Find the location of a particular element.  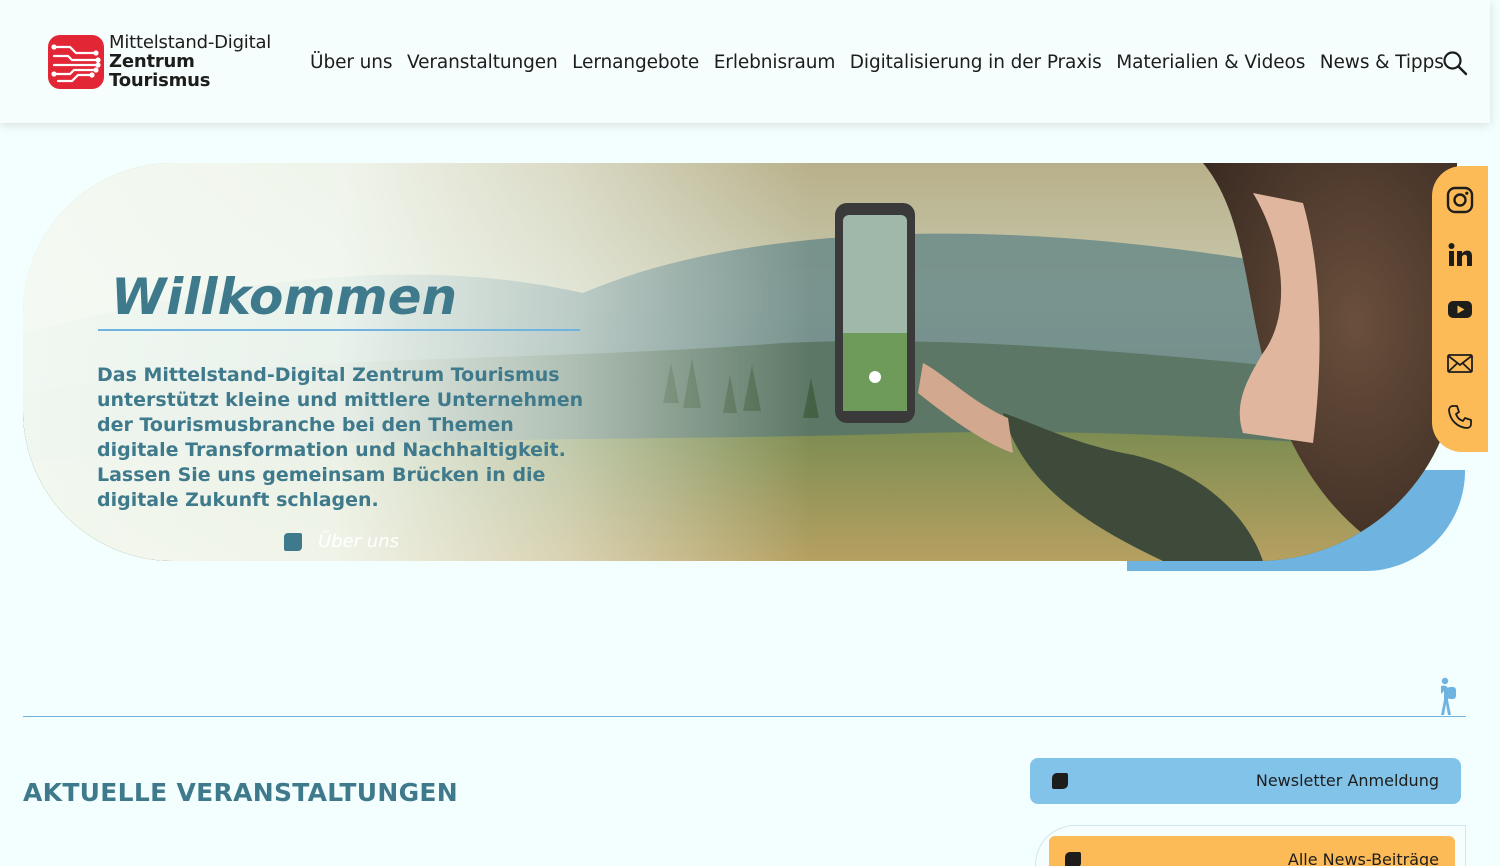

nav-item-news: News & Tipps is located at coordinates (1382, 62).